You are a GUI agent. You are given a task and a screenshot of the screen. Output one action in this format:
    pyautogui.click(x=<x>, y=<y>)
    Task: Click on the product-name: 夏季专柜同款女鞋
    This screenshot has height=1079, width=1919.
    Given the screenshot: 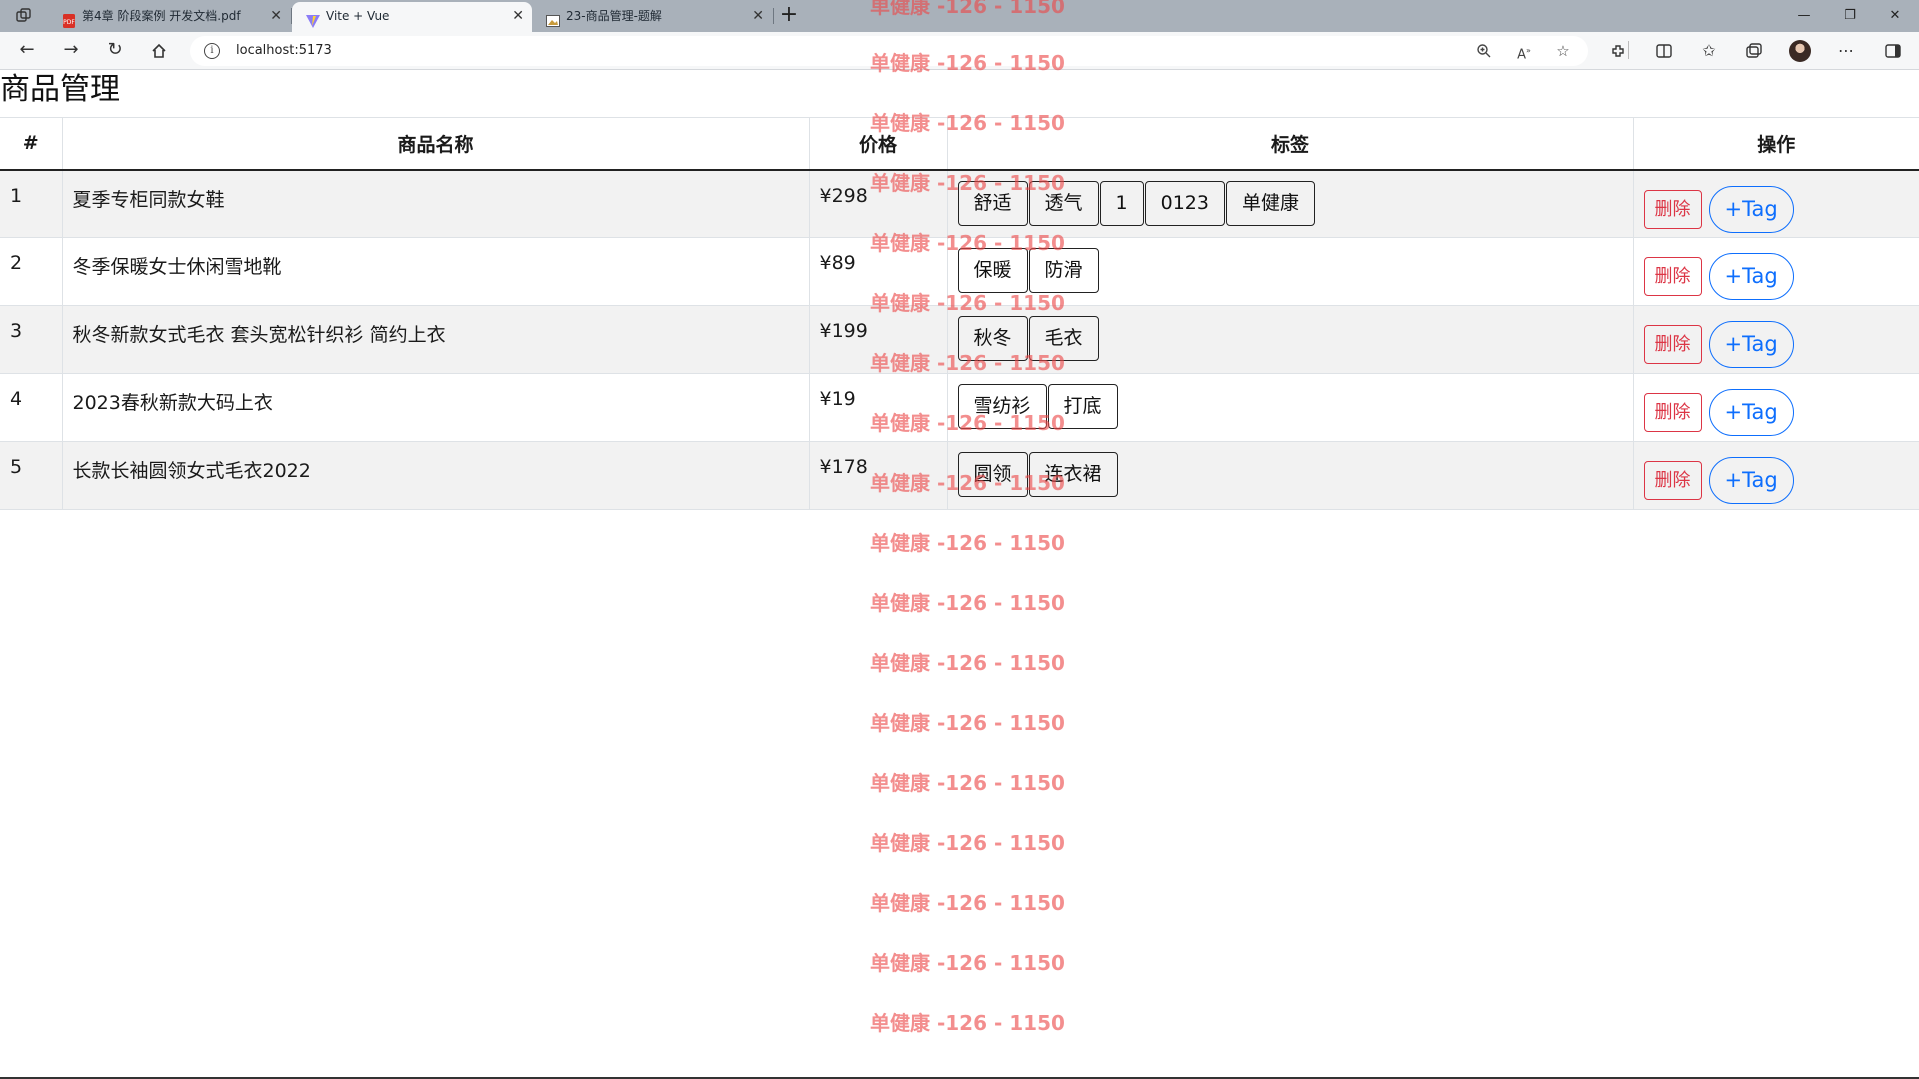 What is the action you would take?
    pyautogui.click(x=435, y=203)
    